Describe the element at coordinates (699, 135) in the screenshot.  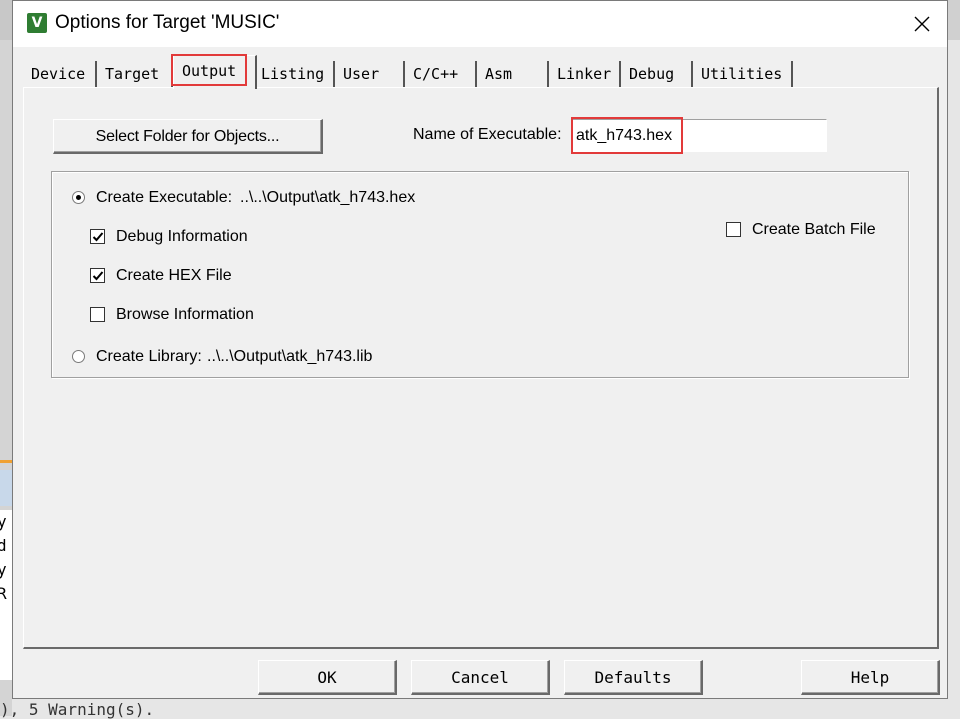
I see `name-of-executable-input` at that location.